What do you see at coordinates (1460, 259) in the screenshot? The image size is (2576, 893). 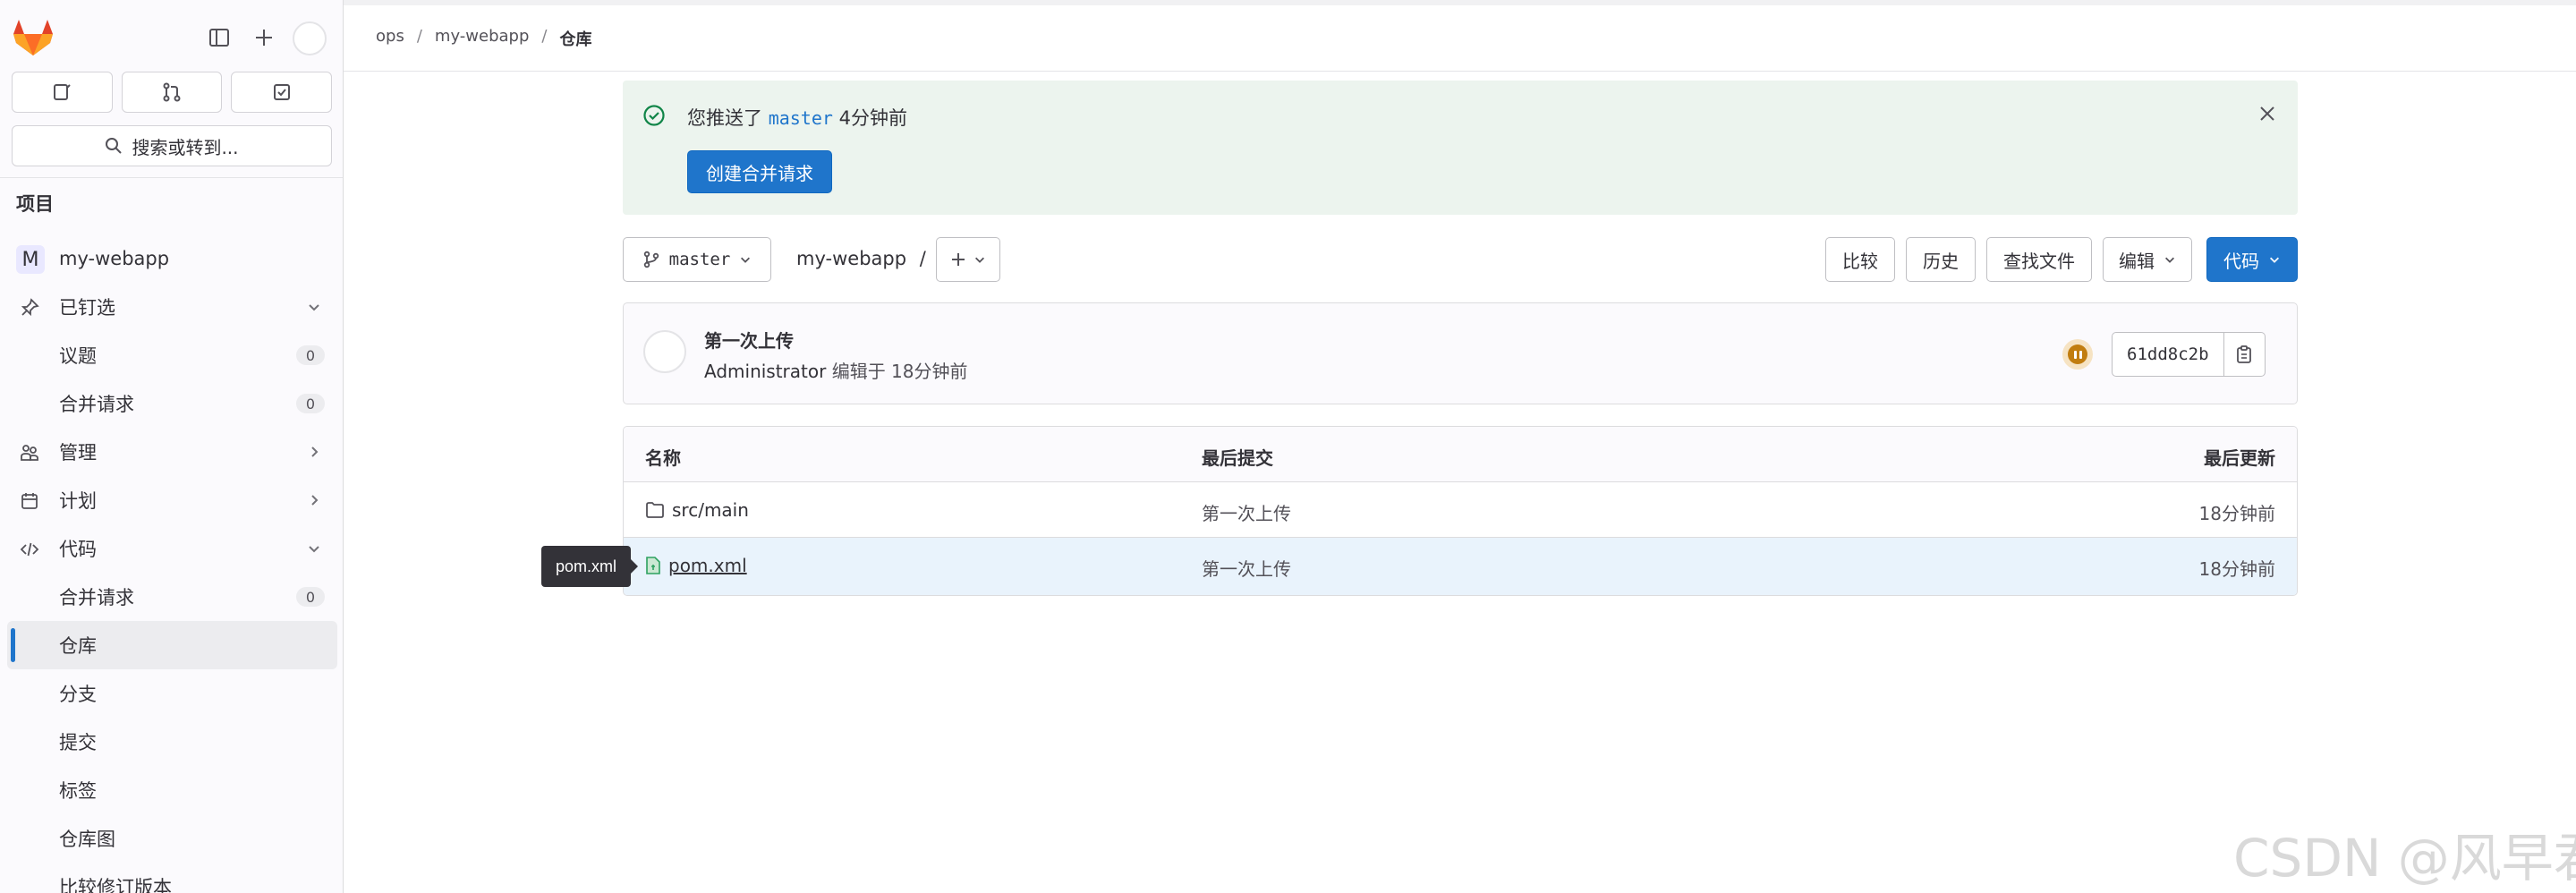 I see `repo-toolbar: master my-webapp / 比较 历史 查找文件 编辑 代码` at bounding box center [1460, 259].